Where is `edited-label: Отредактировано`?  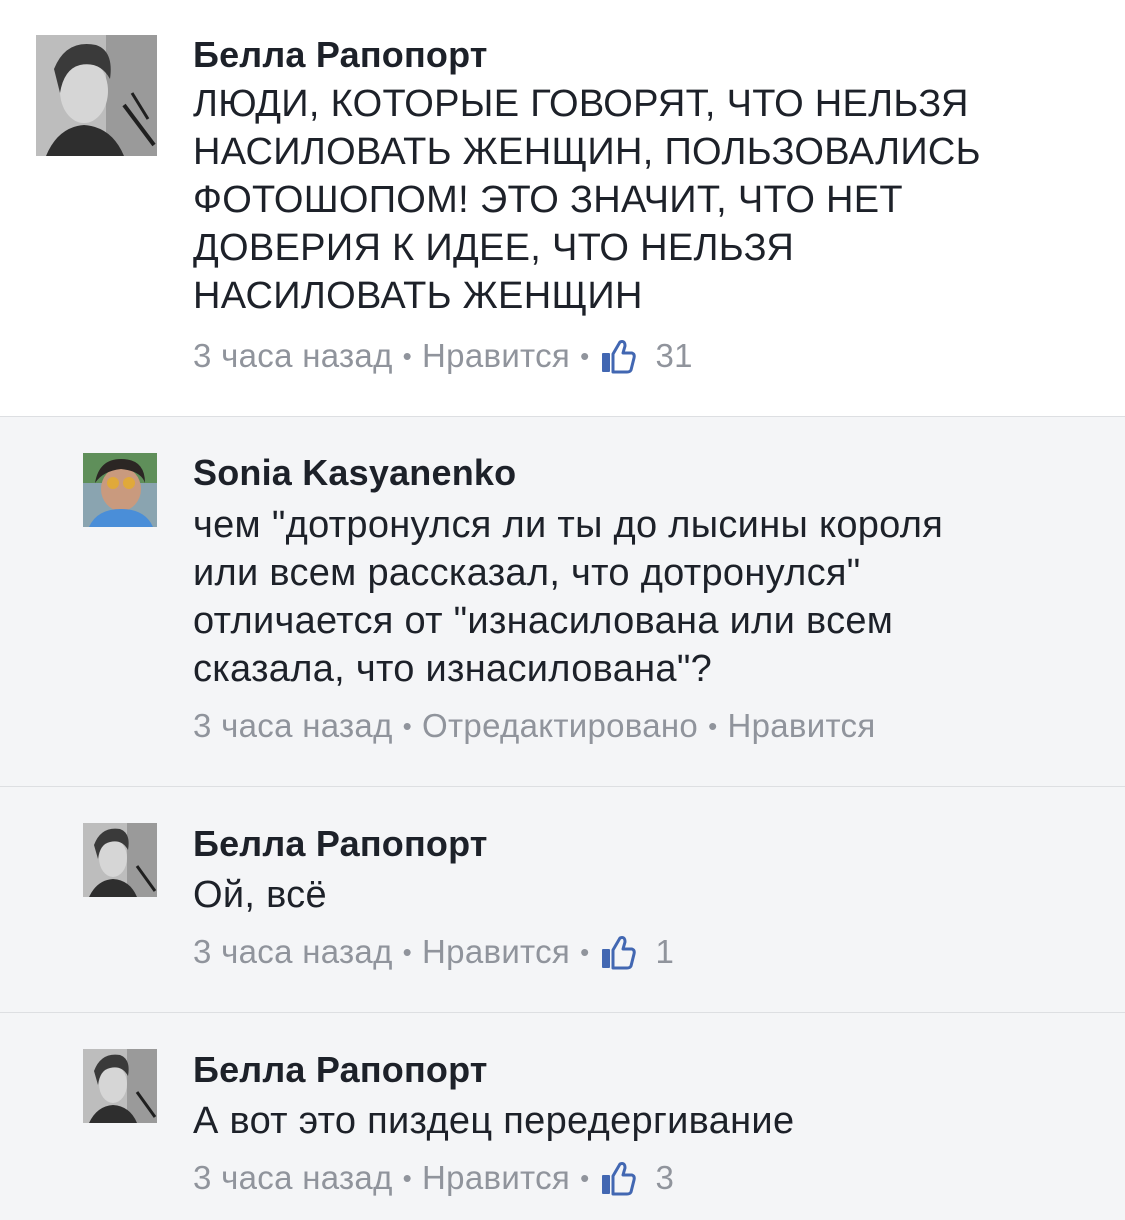 edited-label: Отредактировано is located at coordinates (560, 726).